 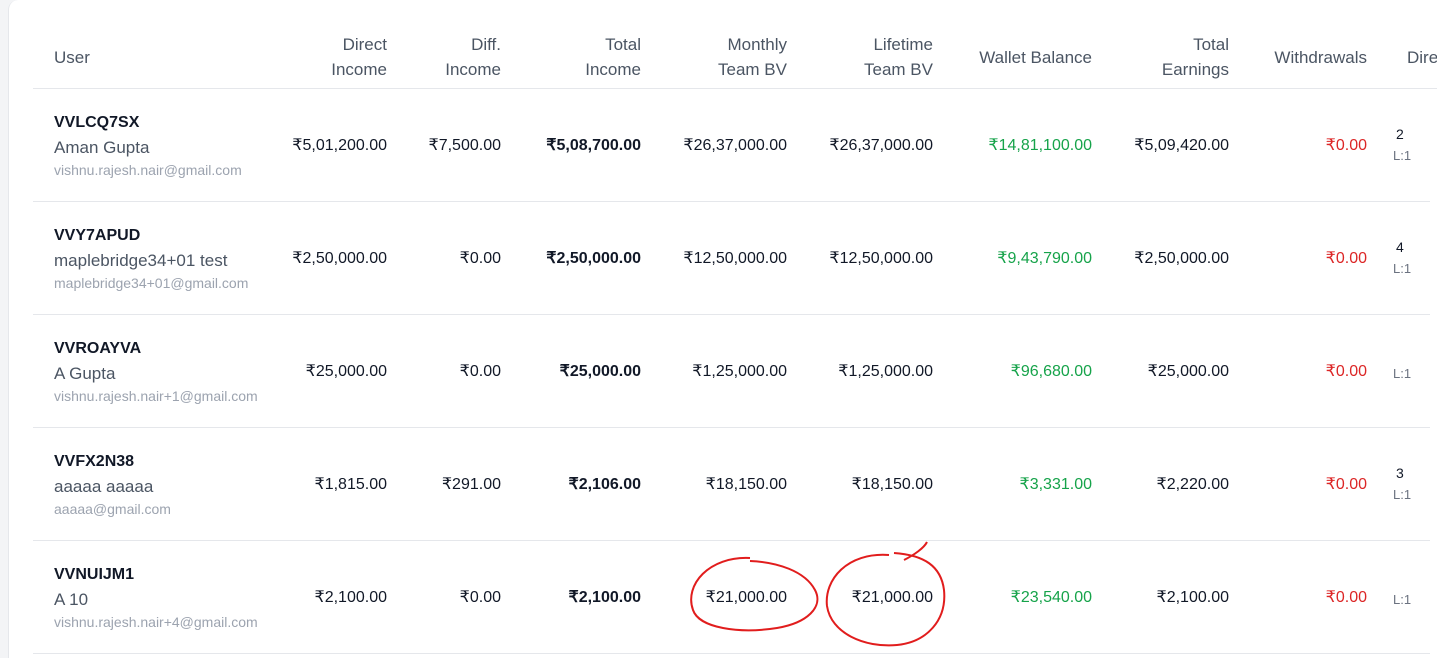 What do you see at coordinates (1012, 145) in the screenshot?
I see `wallet-balance-cell: ₹14,81,100.00` at bounding box center [1012, 145].